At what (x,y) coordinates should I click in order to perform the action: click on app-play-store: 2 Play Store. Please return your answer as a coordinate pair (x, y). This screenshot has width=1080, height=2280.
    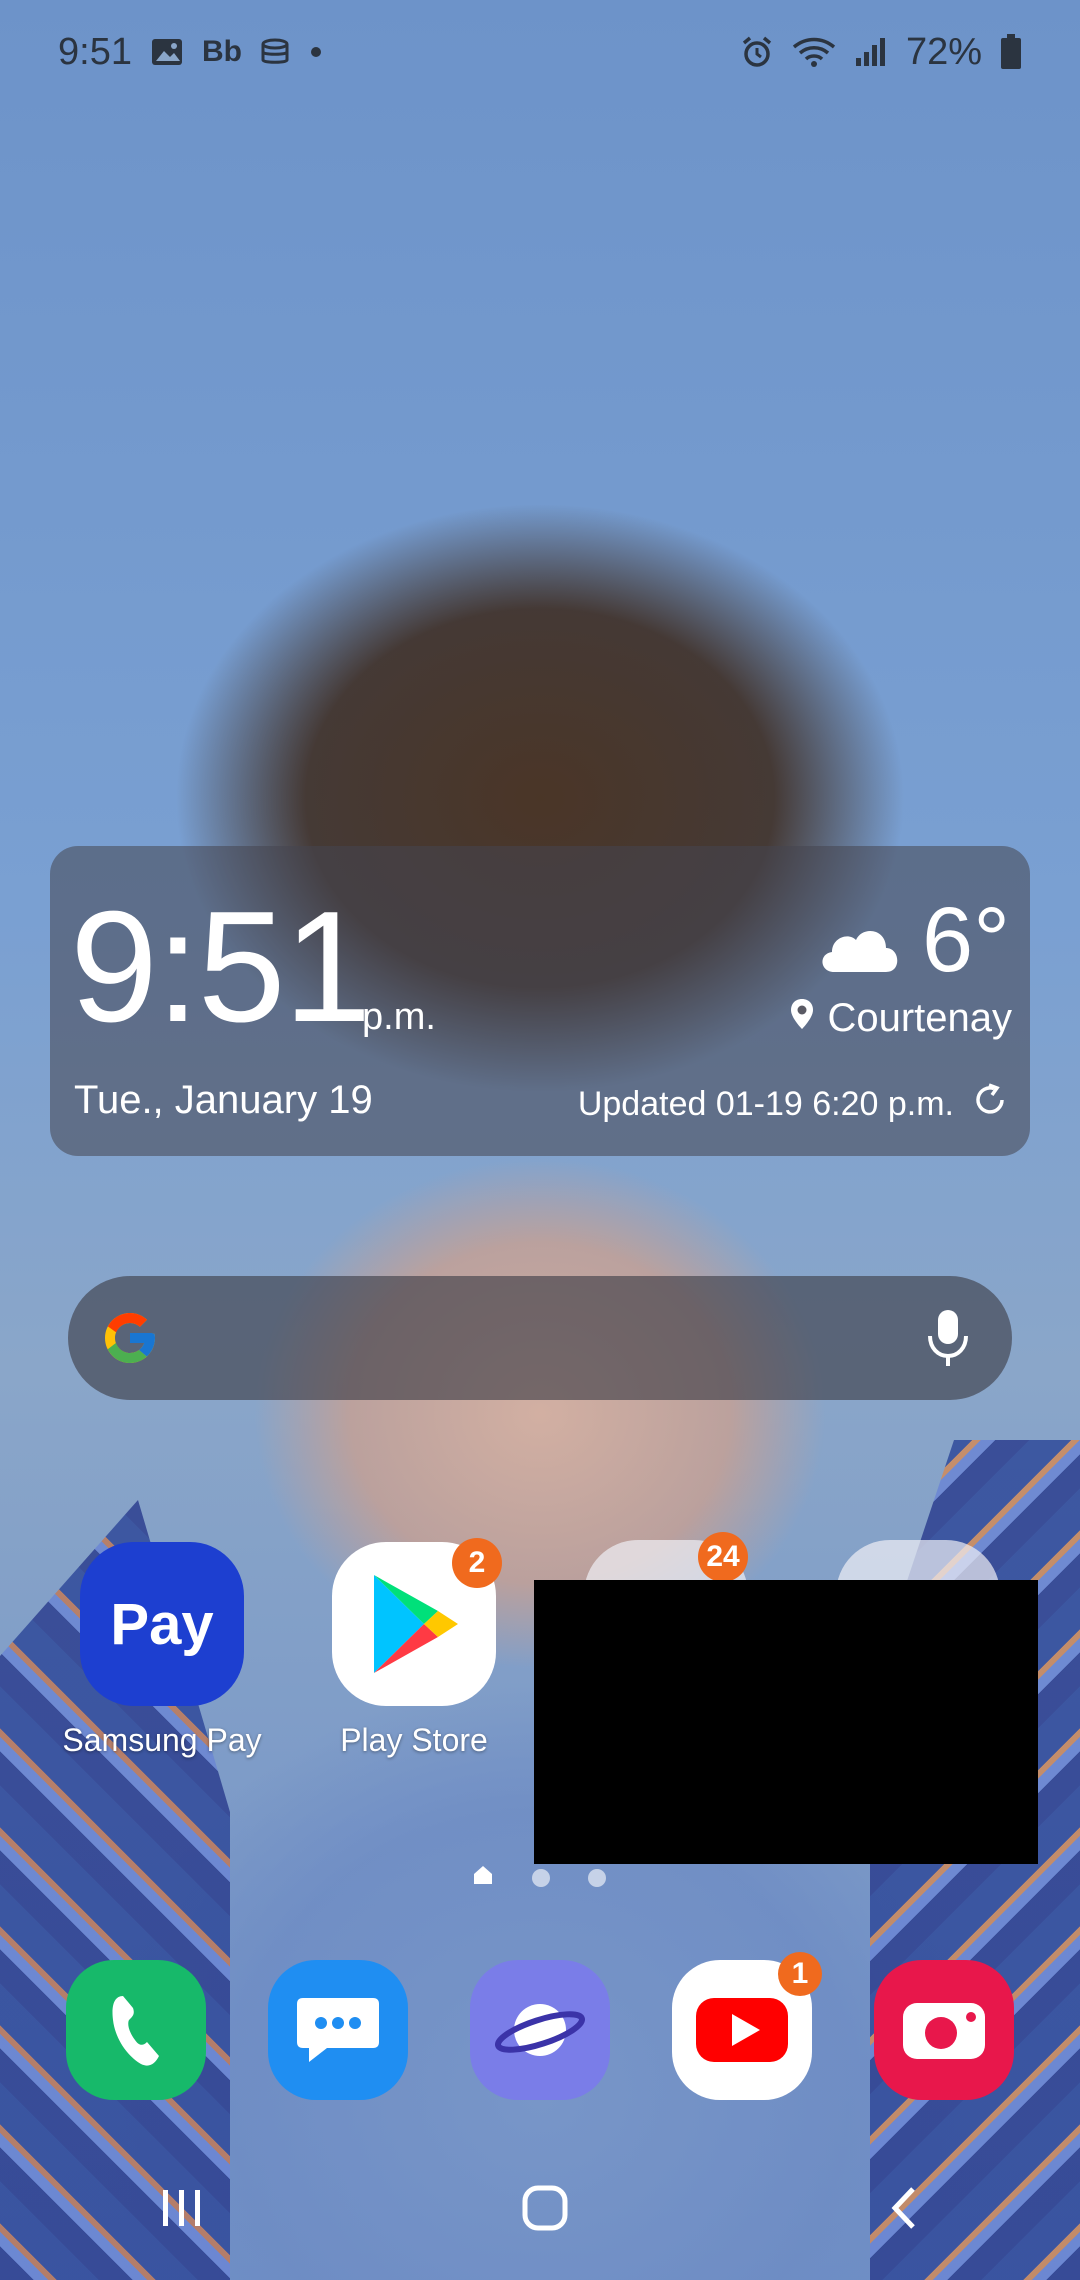
    Looking at the image, I should click on (414, 1648).